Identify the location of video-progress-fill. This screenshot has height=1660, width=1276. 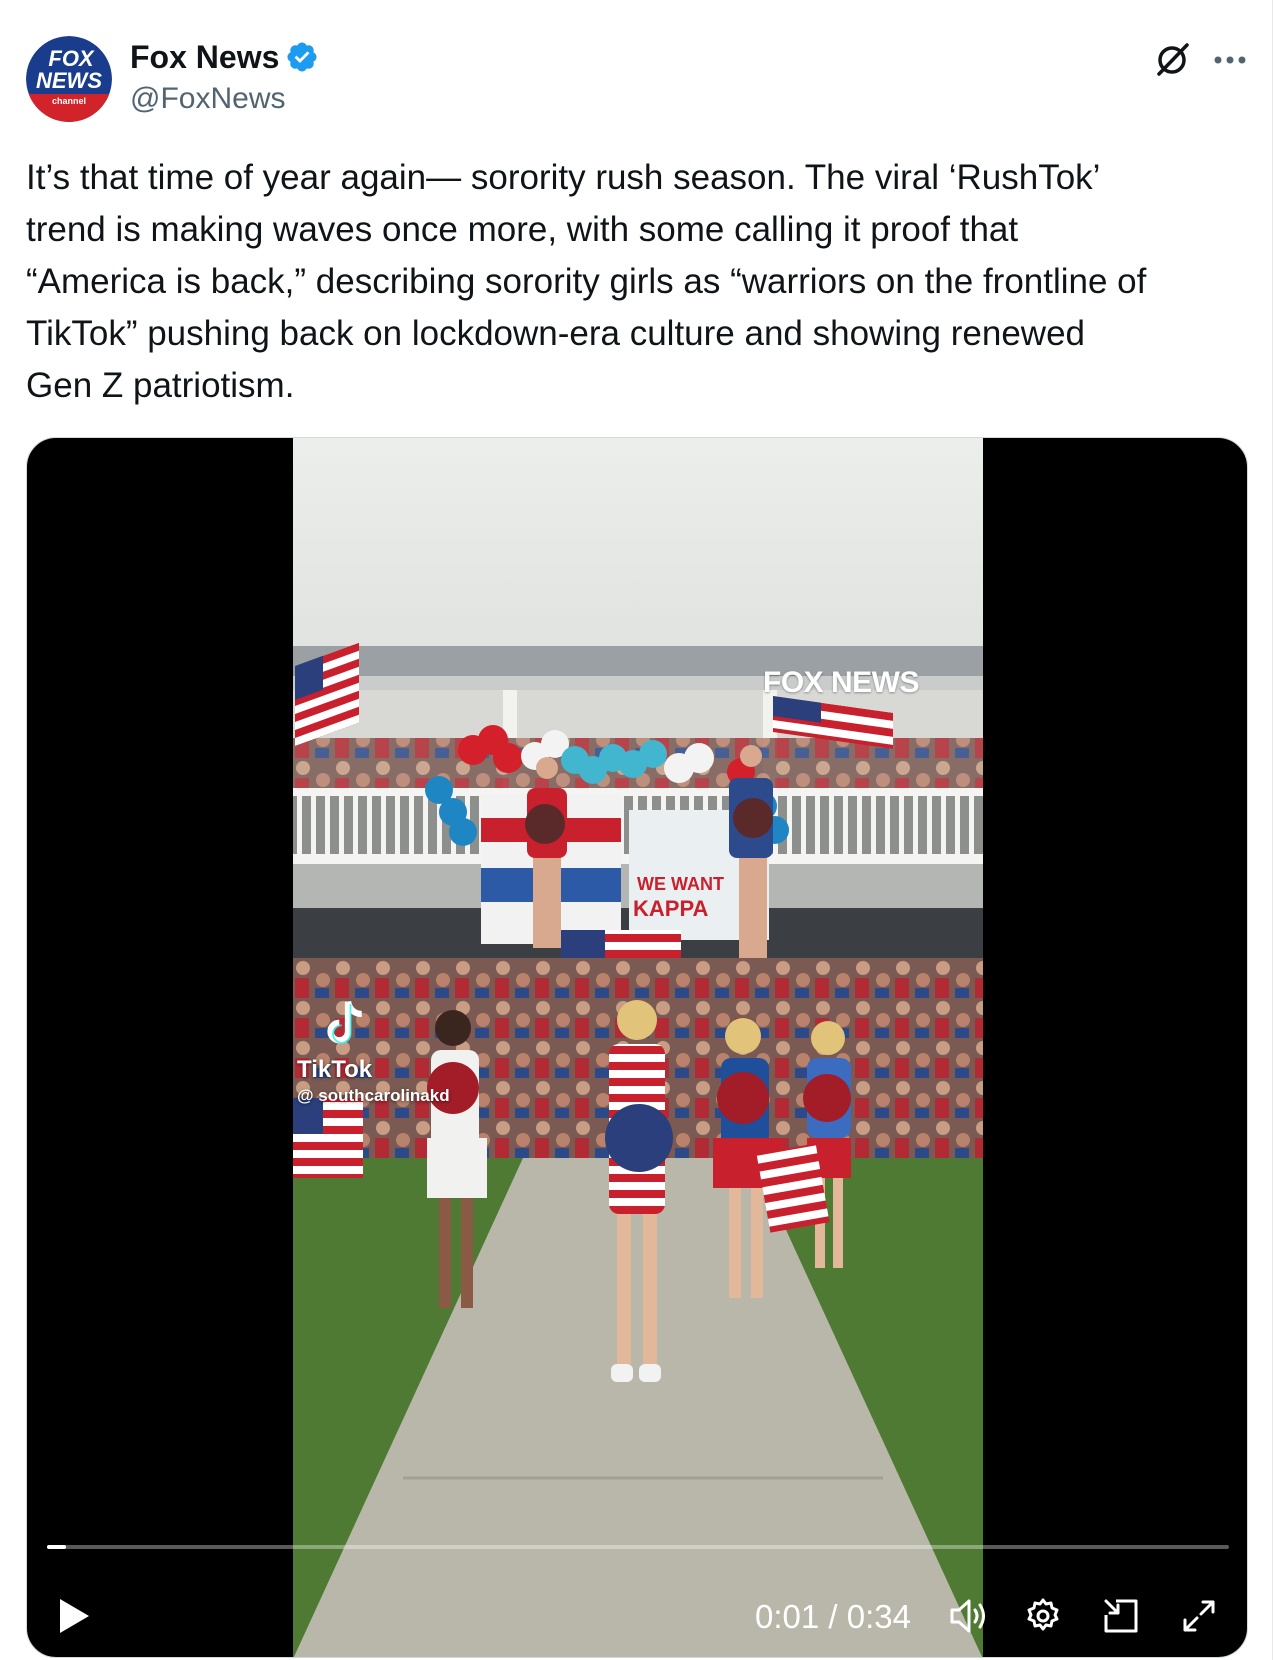
(56, 1547).